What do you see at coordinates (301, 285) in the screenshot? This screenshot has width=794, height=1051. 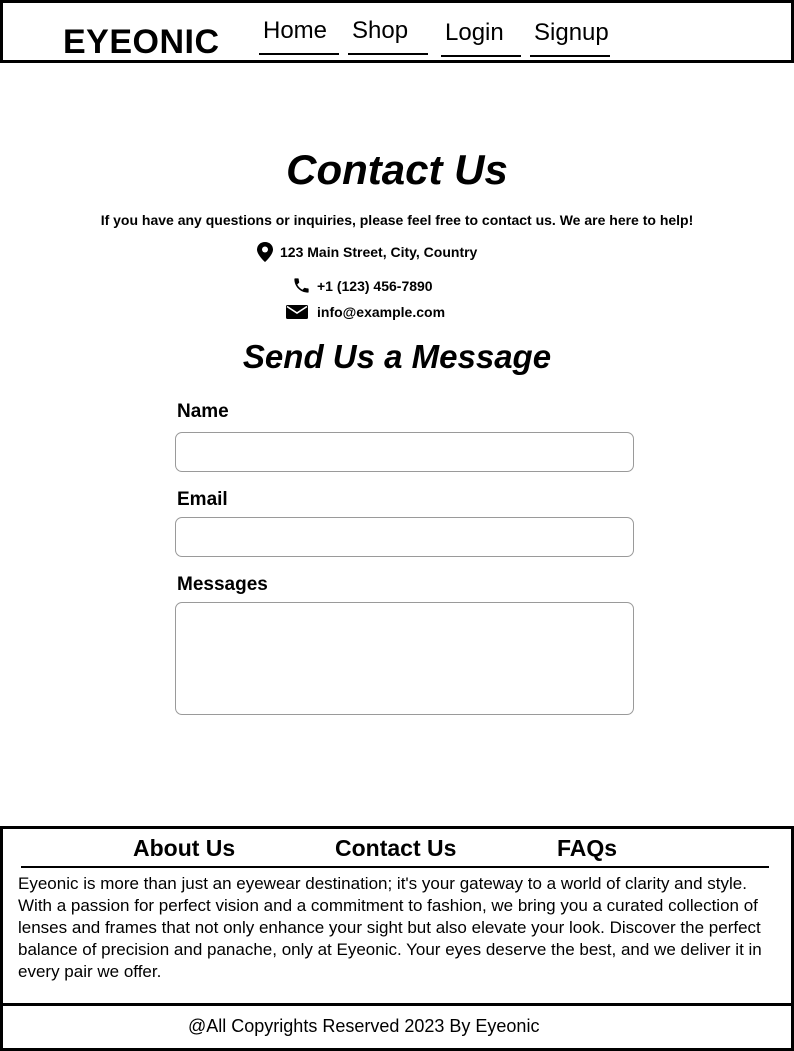 I see `phone-icon` at bounding box center [301, 285].